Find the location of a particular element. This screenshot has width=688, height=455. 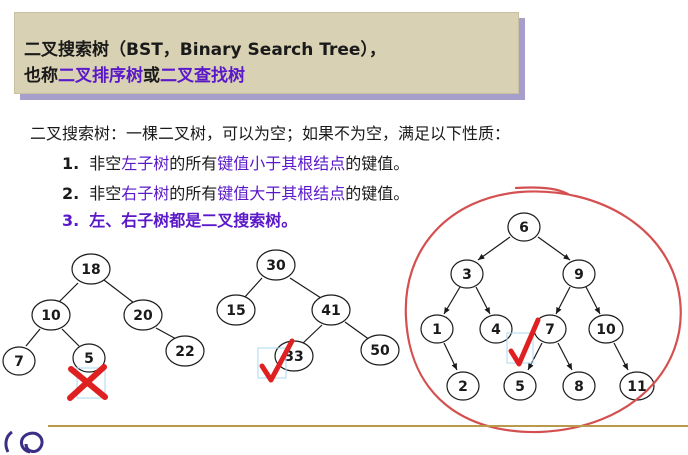

tree-3-node-label: 2 is located at coordinates (463, 387).